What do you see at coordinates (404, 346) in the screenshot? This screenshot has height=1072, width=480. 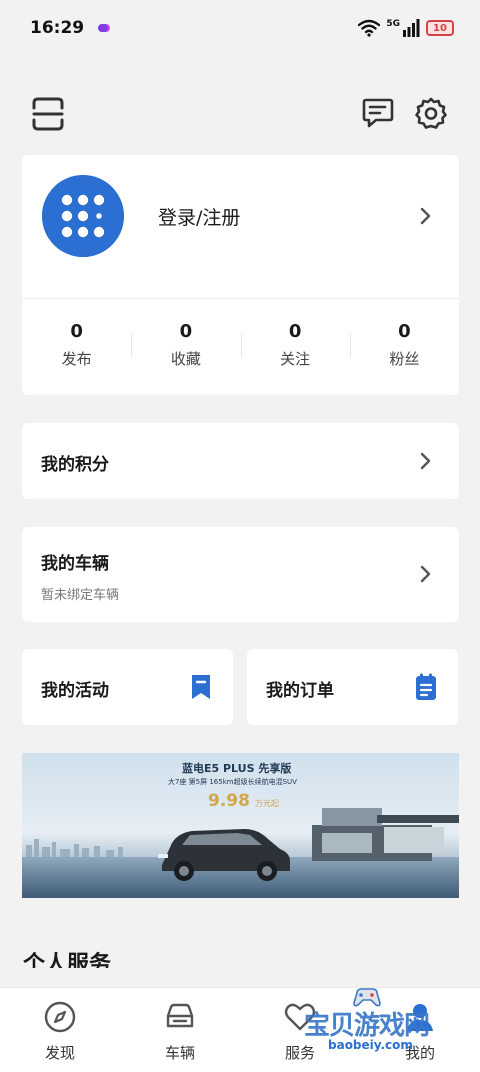 I see `stat-followers: 0 粉丝` at bounding box center [404, 346].